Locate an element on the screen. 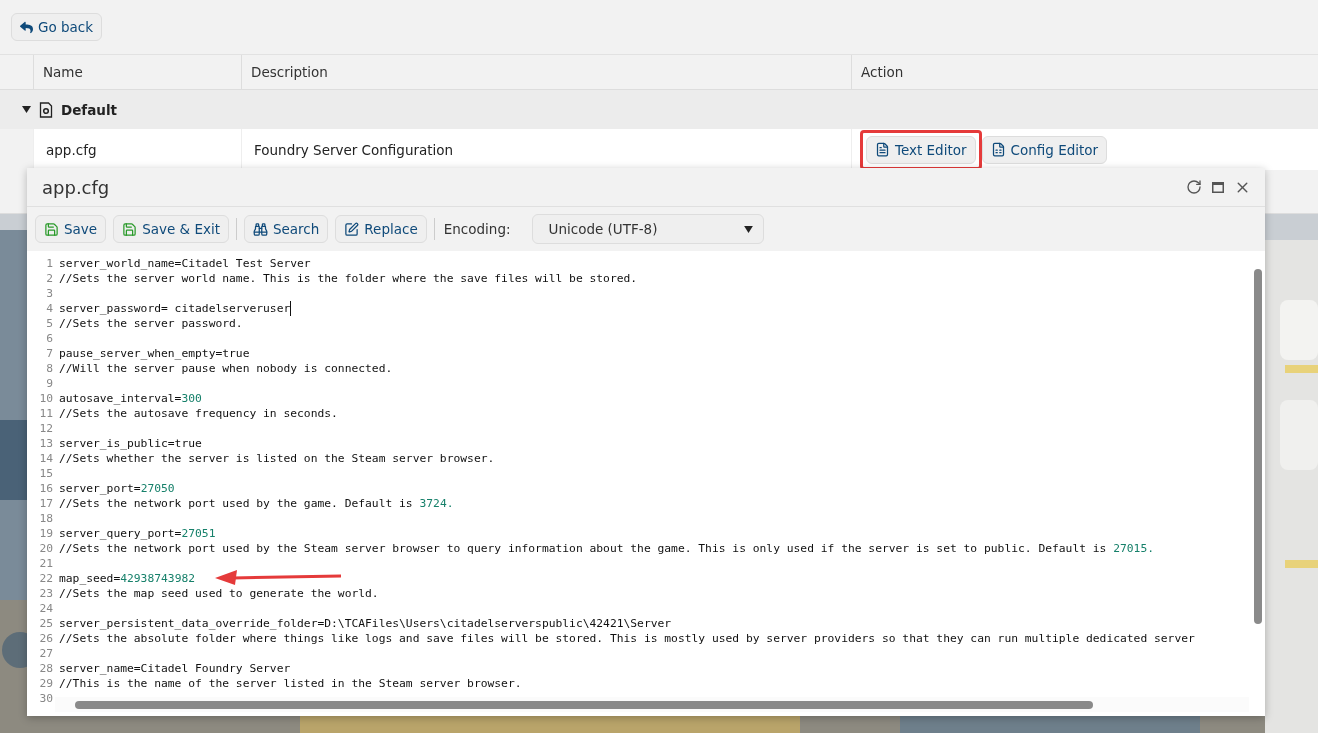 The image size is (1318, 733). text-cursor is located at coordinates (291, 308).